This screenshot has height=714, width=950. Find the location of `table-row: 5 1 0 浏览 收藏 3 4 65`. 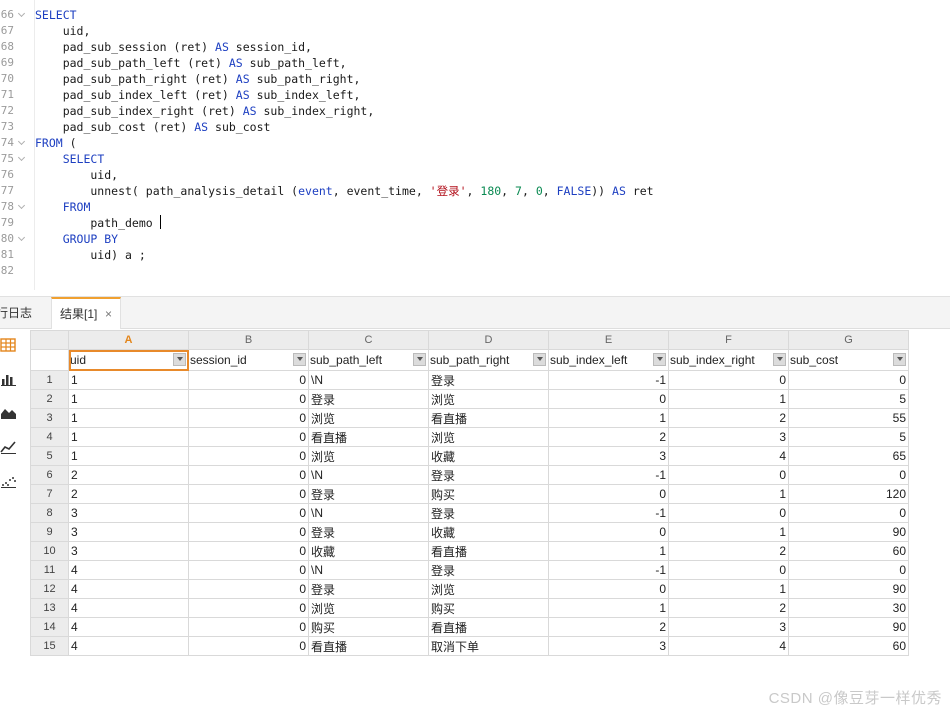

table-row: 5 1 0 浏览 收藏 3 4 65 is located at coordinates (469, 456).